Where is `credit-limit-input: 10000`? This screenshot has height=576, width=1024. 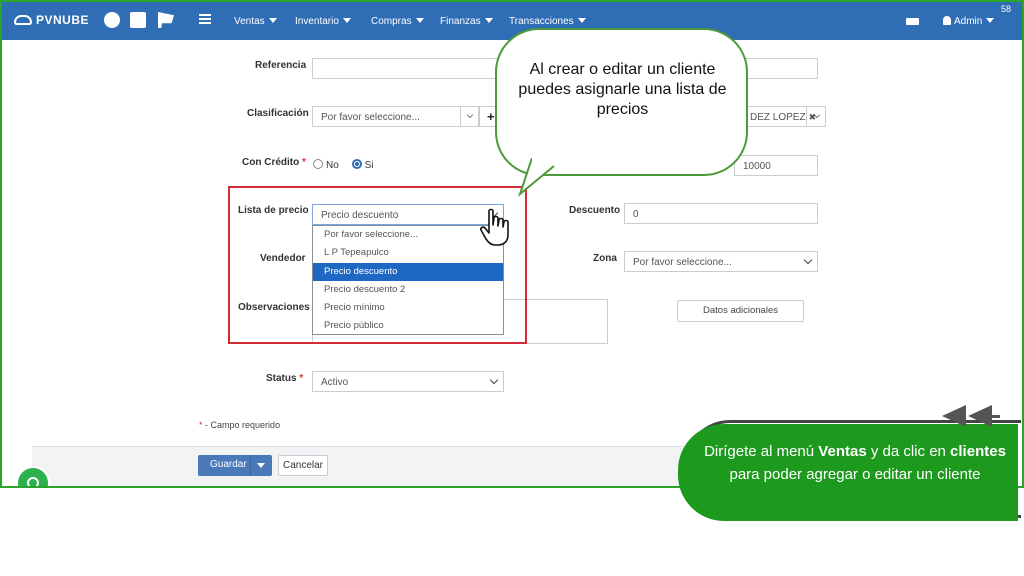 credit-limit-input: 10000 is located at coordinates (776, 165).